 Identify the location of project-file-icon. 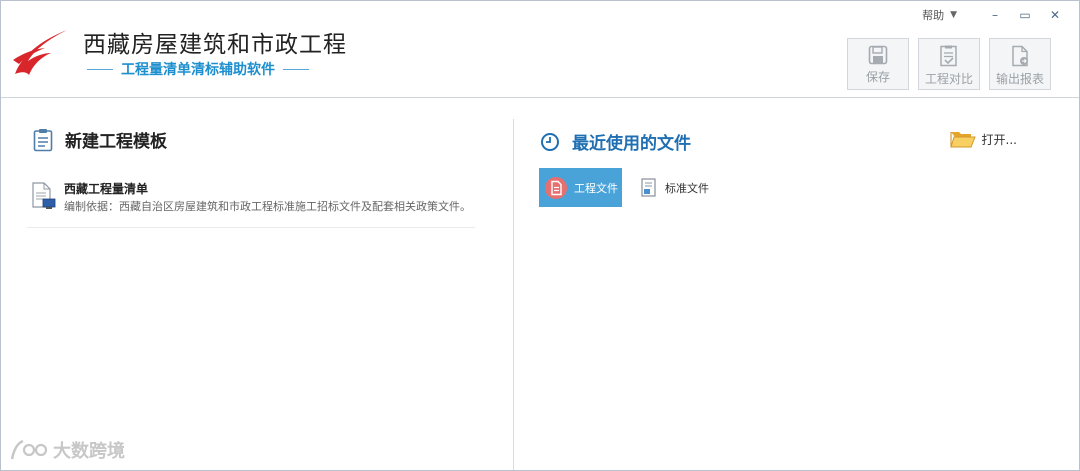
(556, 187).